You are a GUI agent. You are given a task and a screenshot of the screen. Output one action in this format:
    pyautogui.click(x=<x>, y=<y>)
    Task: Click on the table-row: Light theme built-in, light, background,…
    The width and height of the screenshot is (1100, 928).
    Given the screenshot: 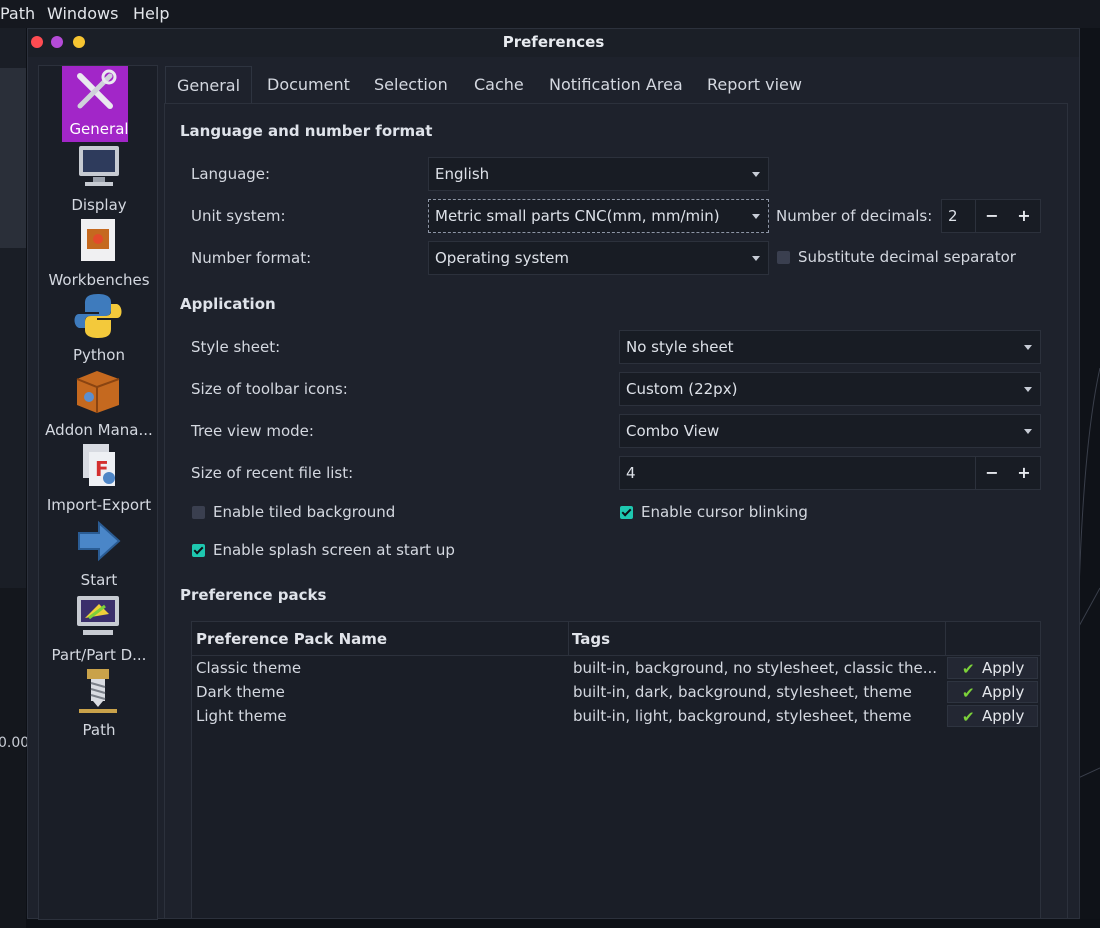 What is the action you would take?
    pyautogui.click(x=616, y=716)
    